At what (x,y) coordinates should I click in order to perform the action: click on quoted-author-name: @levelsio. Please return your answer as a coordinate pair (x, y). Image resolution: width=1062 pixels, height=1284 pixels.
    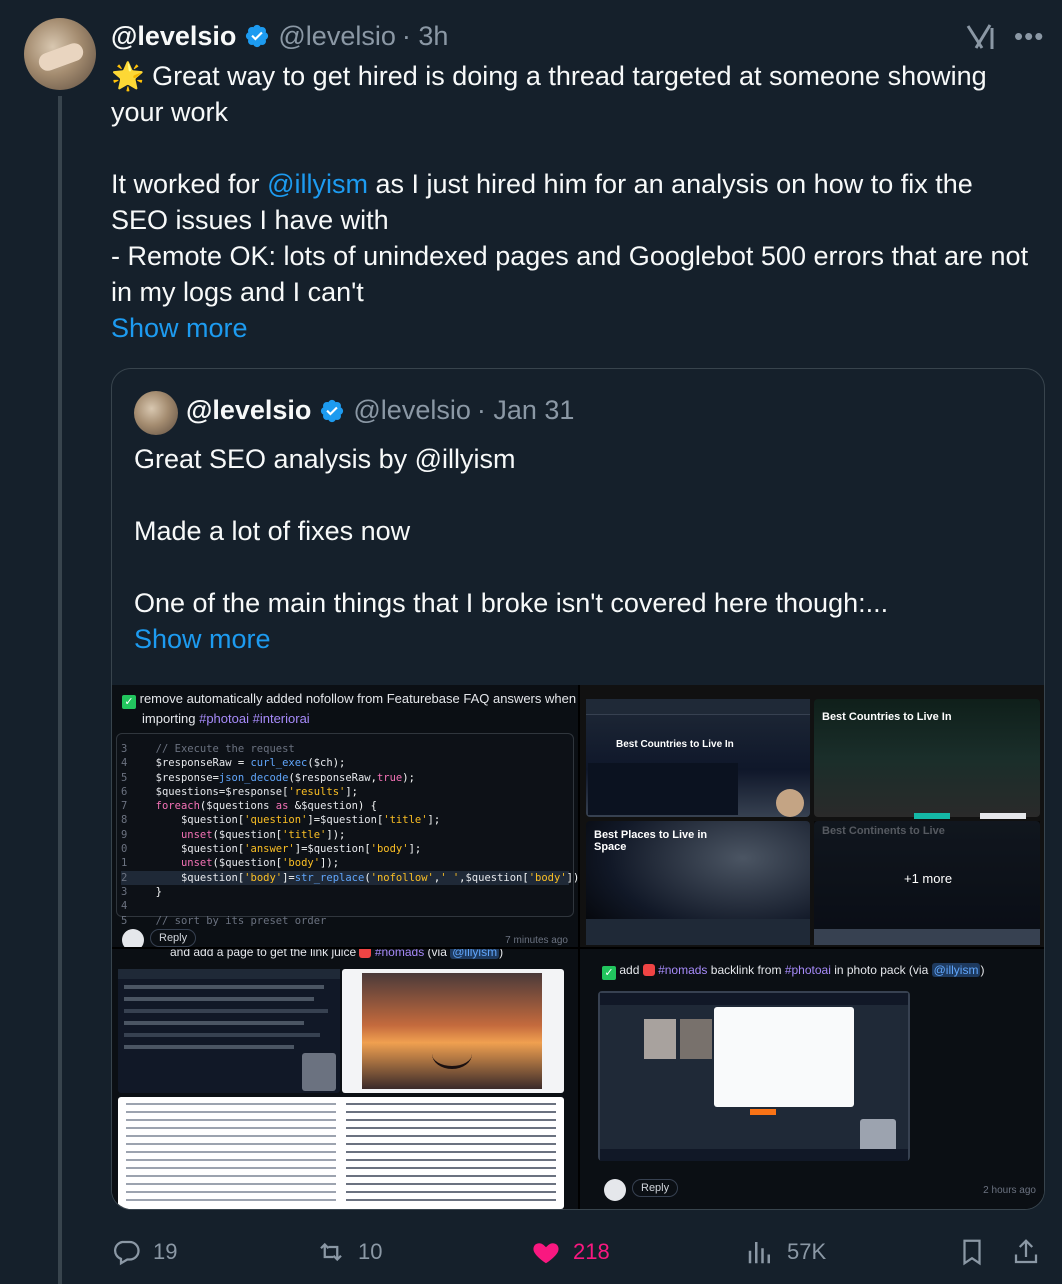
    Looking at the image, I should click on (248, 410).